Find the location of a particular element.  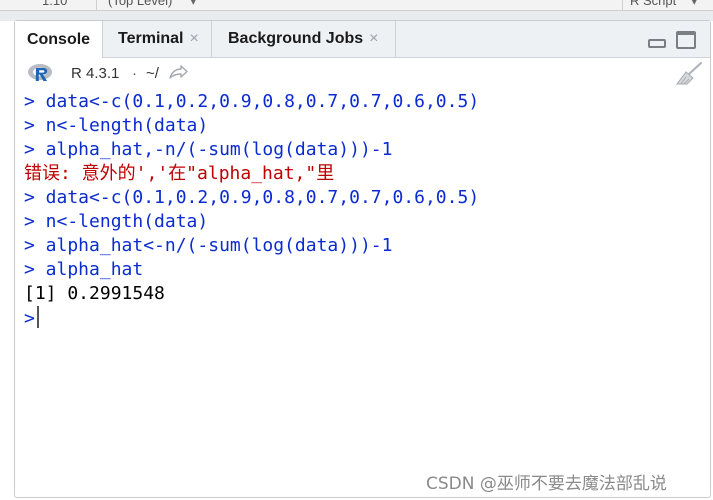

console-prompt-line: > is located at coordinates (364, 318).